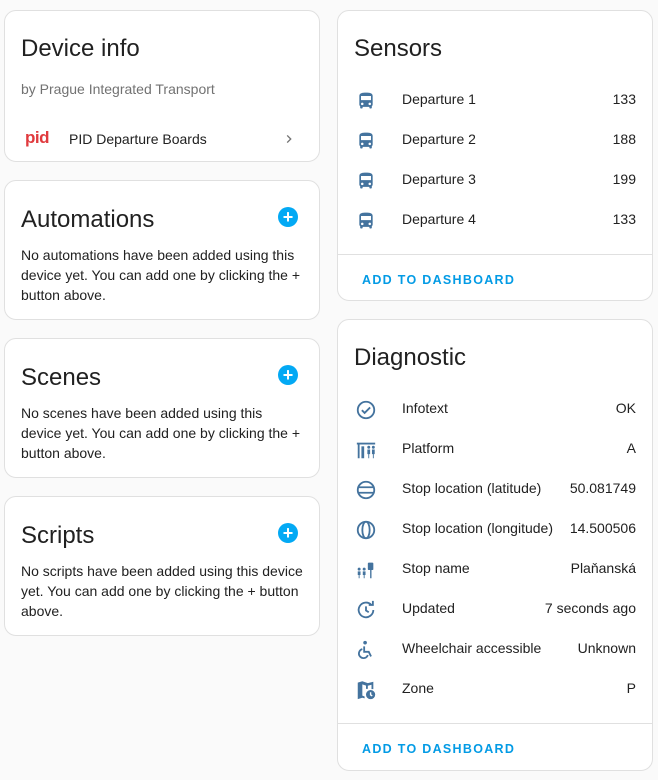 Image resolution: width=658 pixels, height=780 pixels. Describe the element at coordinates (438, 280) in the screenshot. I see `sensors-add-to-dashboard-button: ADD TO DASHBOARD` at that location.